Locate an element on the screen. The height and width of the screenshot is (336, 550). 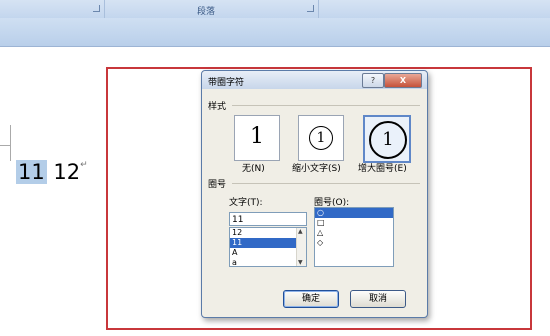
ribbon-group-paragraph: 段落 is located at coordinates (212, 9).